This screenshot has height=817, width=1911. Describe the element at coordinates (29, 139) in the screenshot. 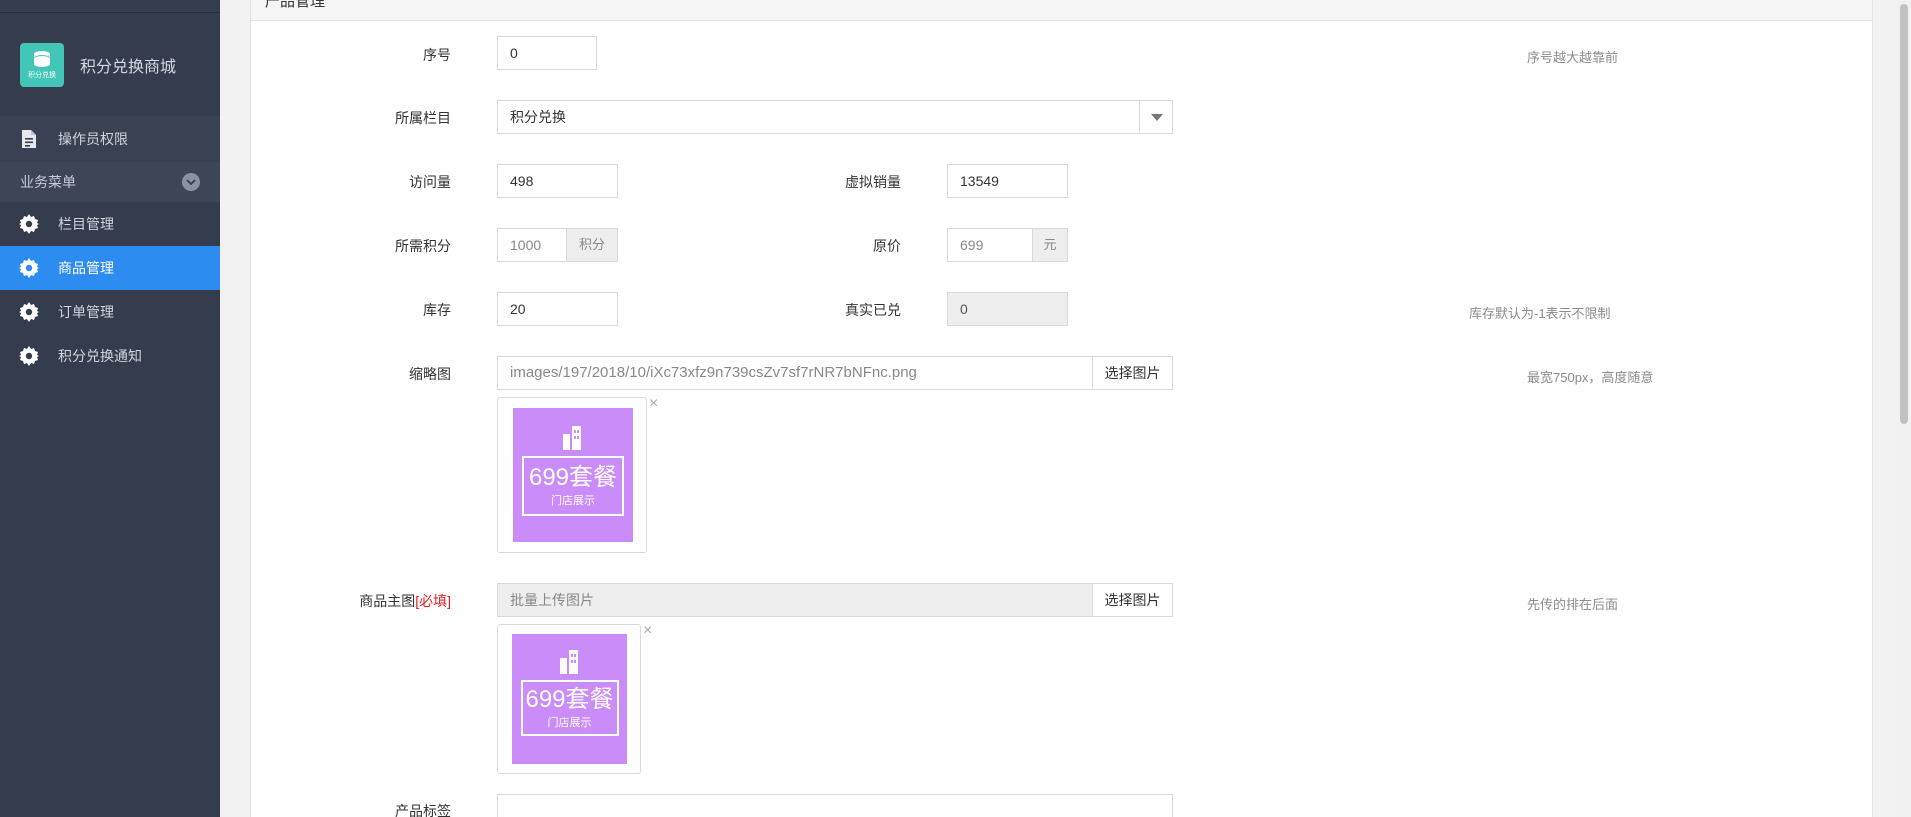

I see `document-icon` at that location.